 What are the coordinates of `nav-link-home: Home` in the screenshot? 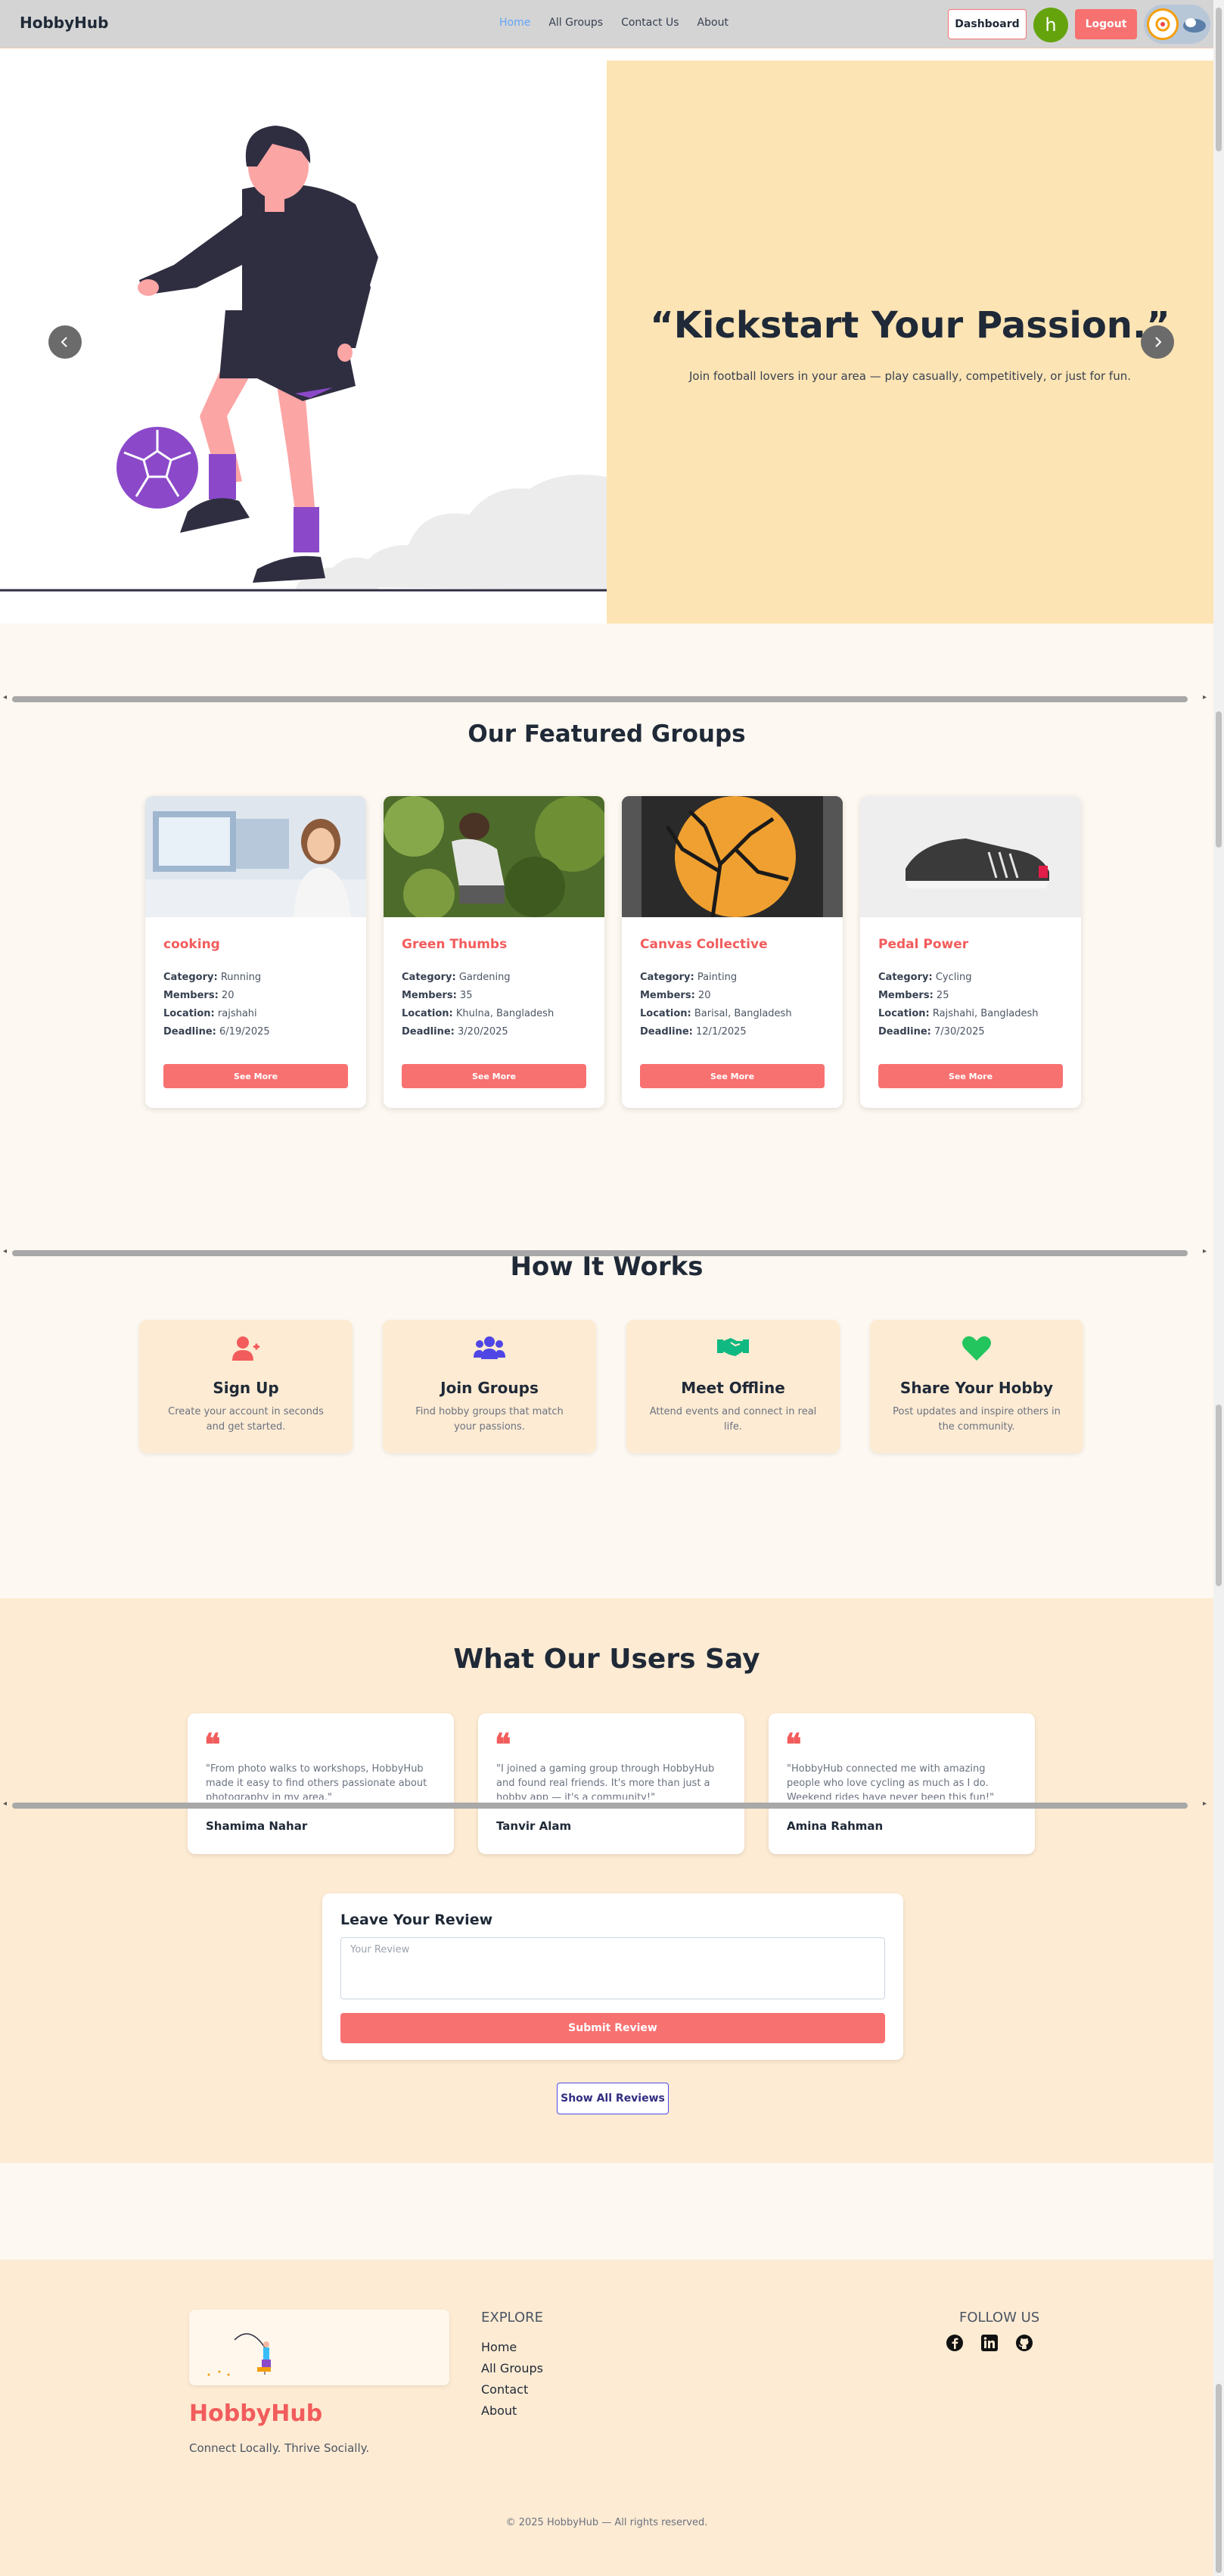 It's located at (514, 23).